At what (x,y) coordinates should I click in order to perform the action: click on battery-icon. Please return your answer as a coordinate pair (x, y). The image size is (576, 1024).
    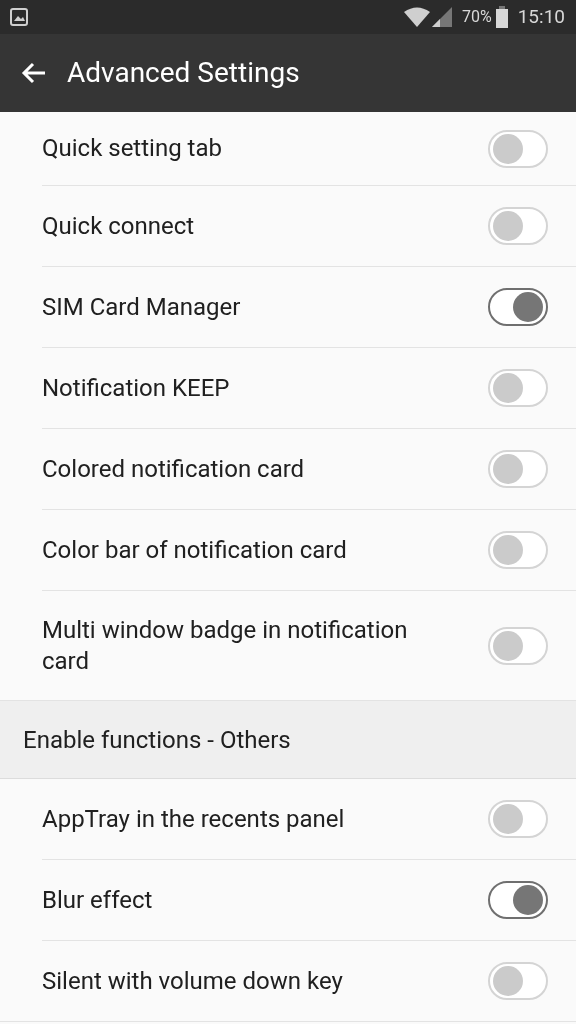
    Looking at the image, I should click on (501, 17).